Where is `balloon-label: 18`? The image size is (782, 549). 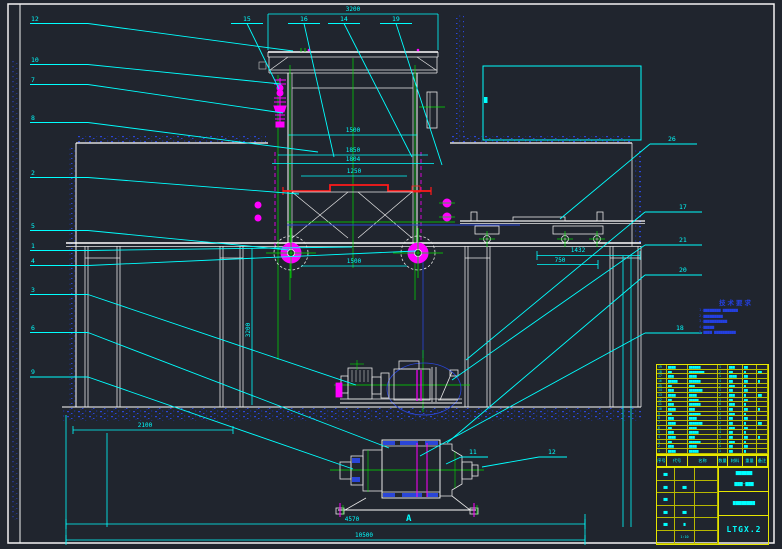 balloon-label: 18 is located at coordinates (680, 328).